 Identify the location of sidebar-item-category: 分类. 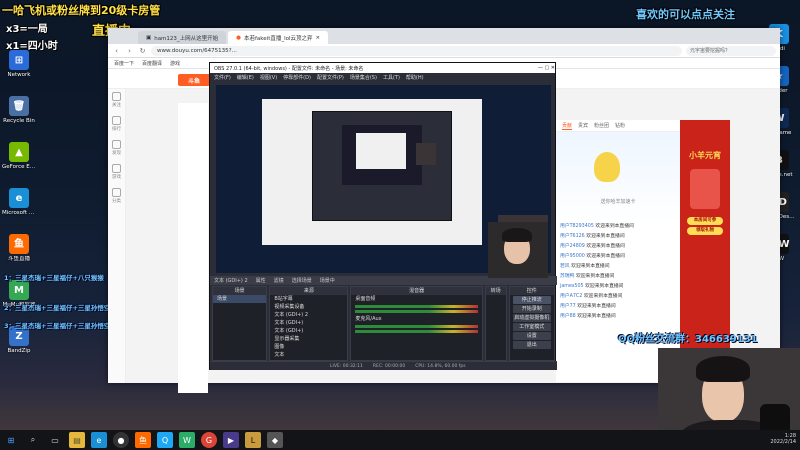
(116, 197).